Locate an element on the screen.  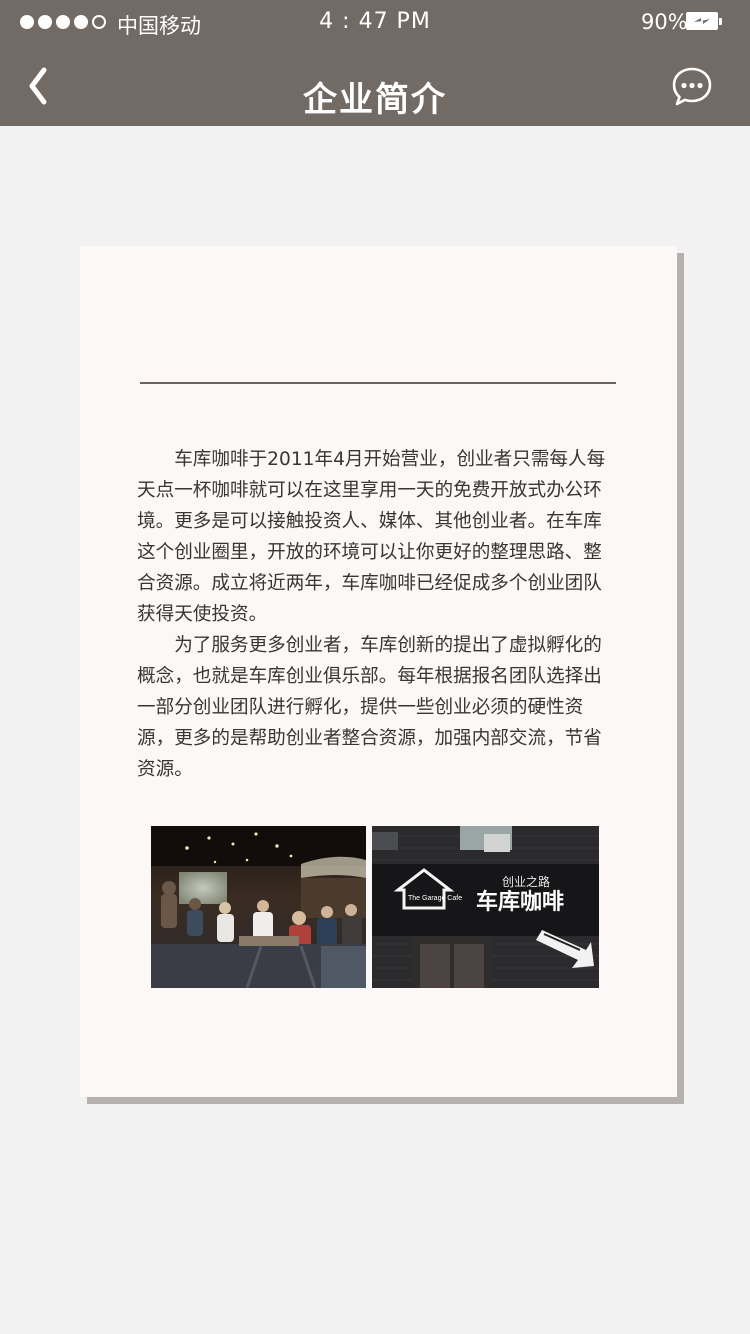
divider is located at coordinates (378, 383).